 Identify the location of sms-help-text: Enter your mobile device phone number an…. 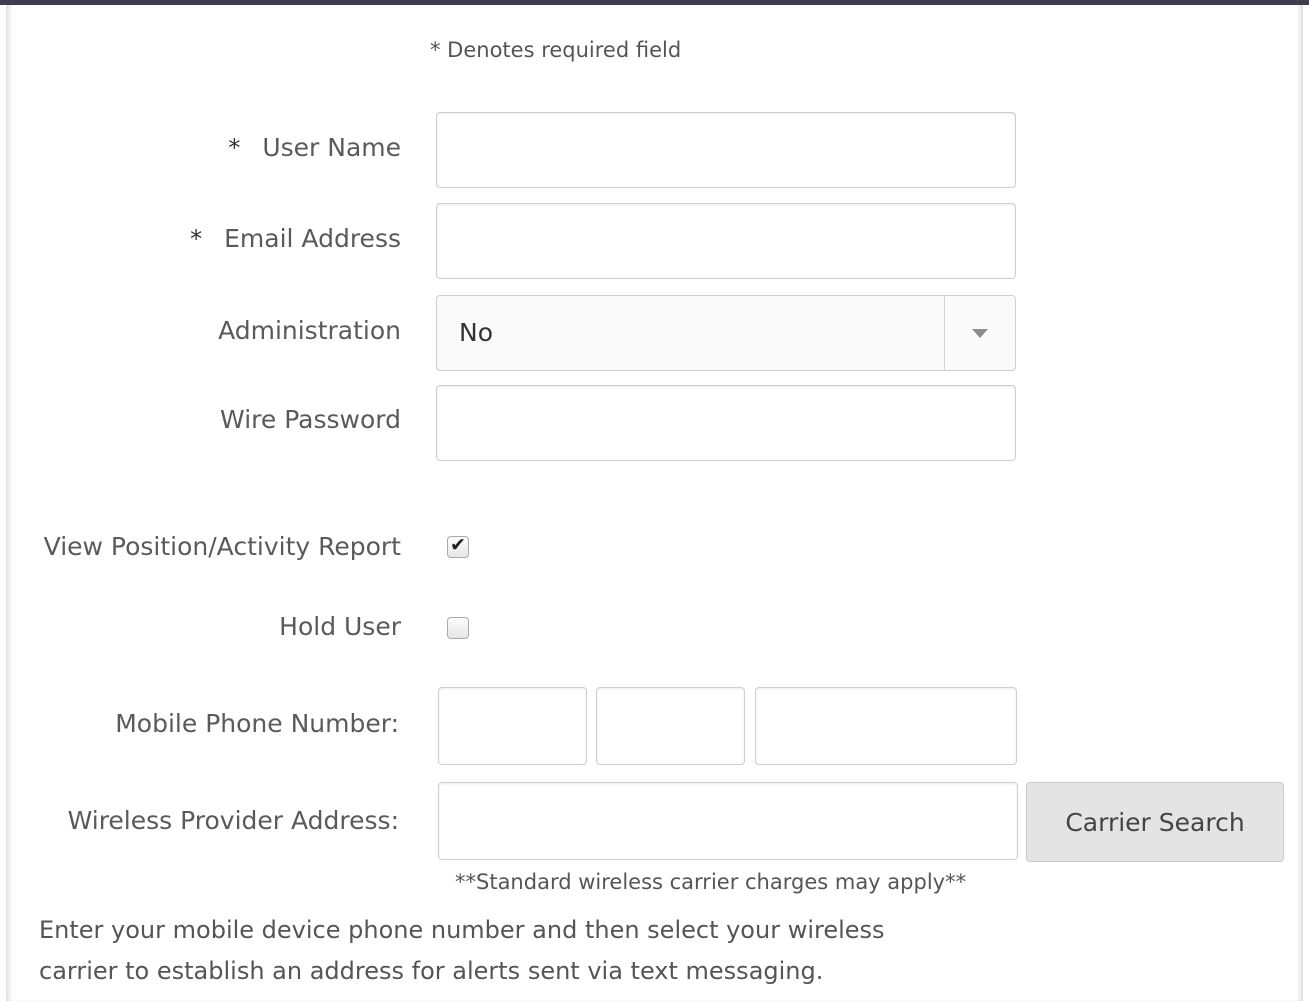
(519, 951).